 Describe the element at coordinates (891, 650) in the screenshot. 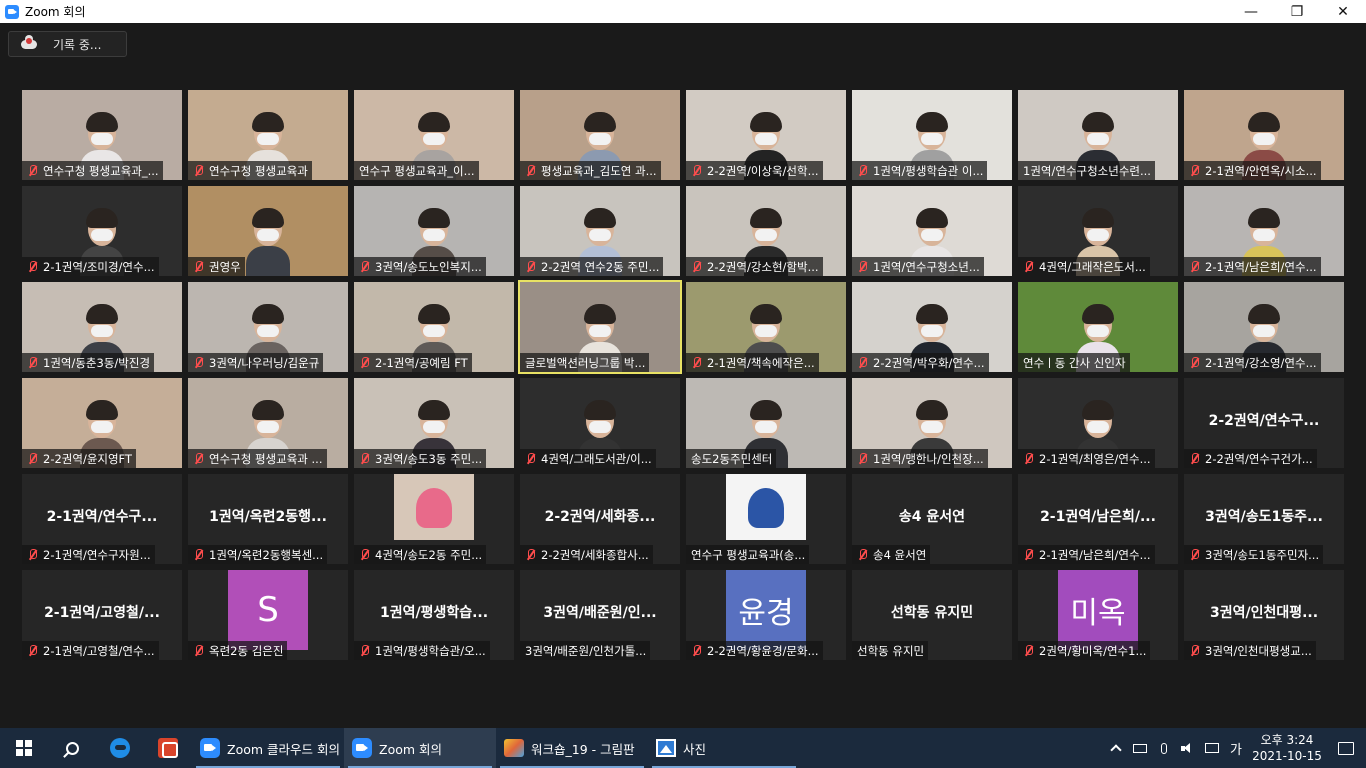

I see `participant-name: 선학동 유지민` at that location.